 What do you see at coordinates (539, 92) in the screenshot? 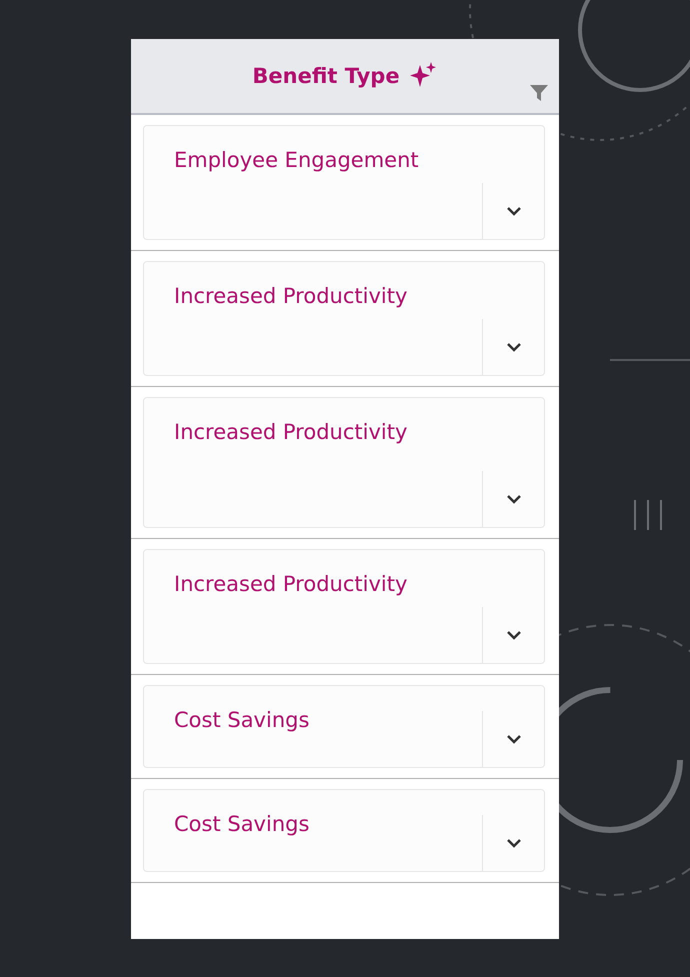
I see `filter-icon` at bounding box center [539, 92].